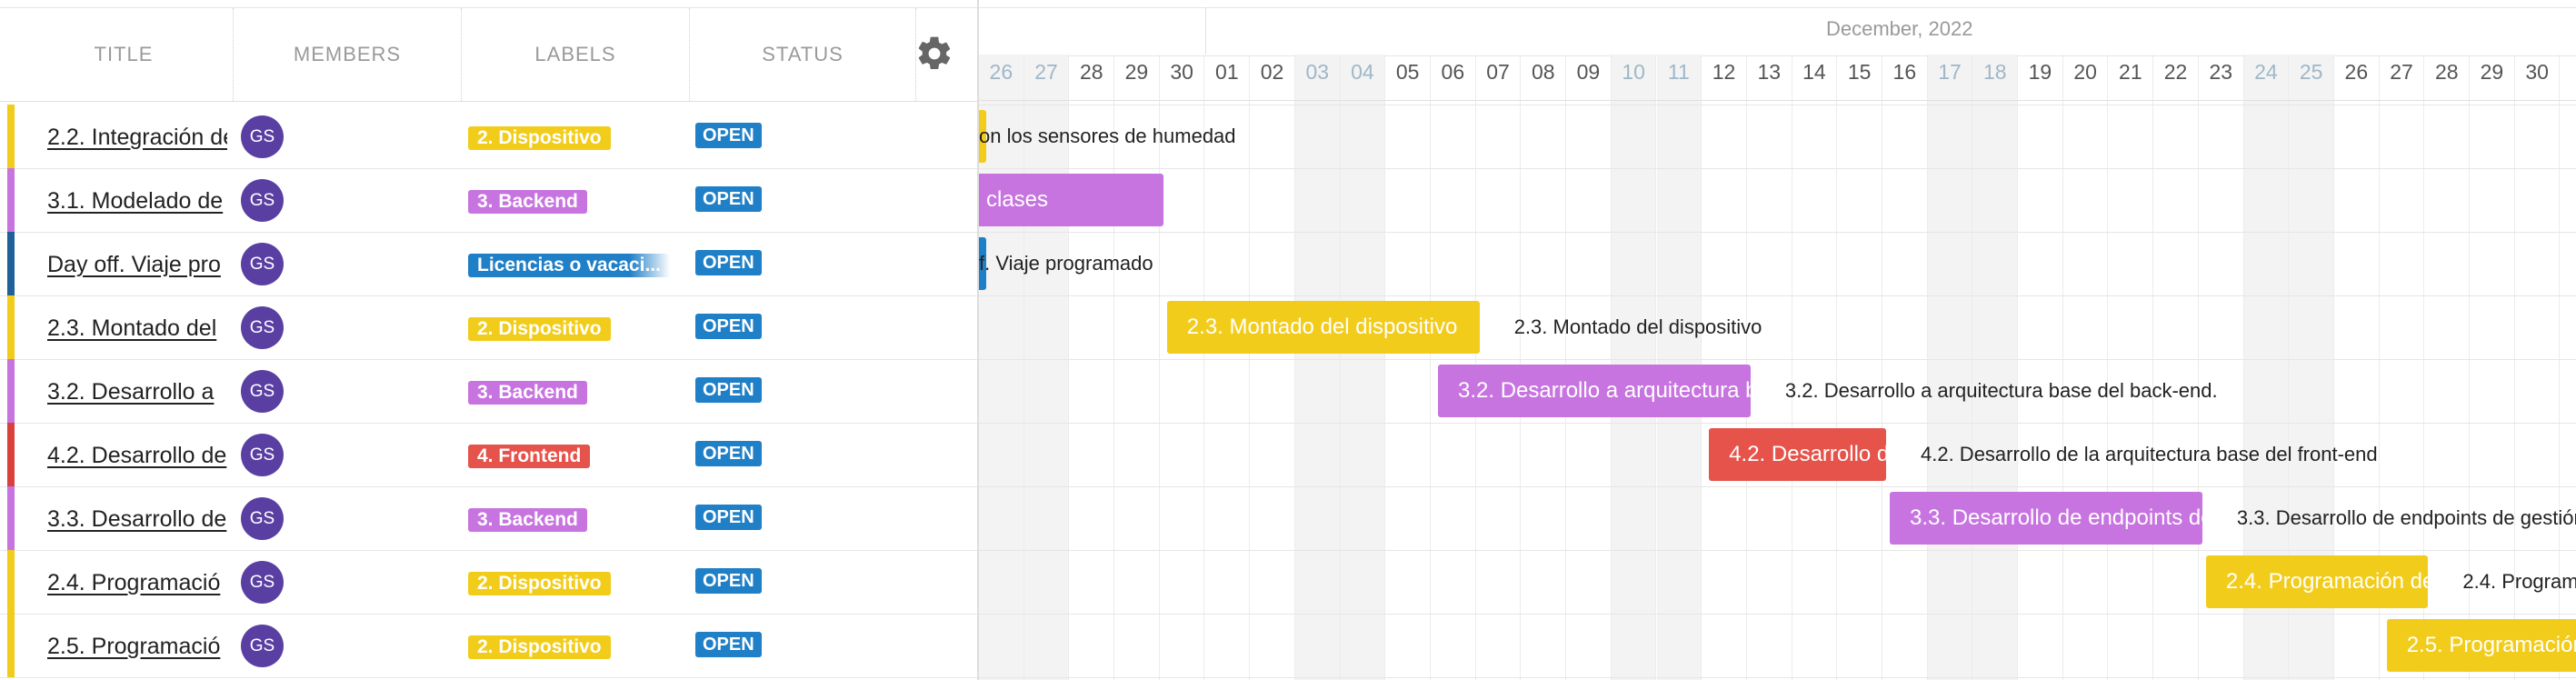 The width and height of the screenshot is (2576, 680). Describe the element at coordinates (803, 54) in the screenshot. I see `column-header-status: STATUS` at that location.